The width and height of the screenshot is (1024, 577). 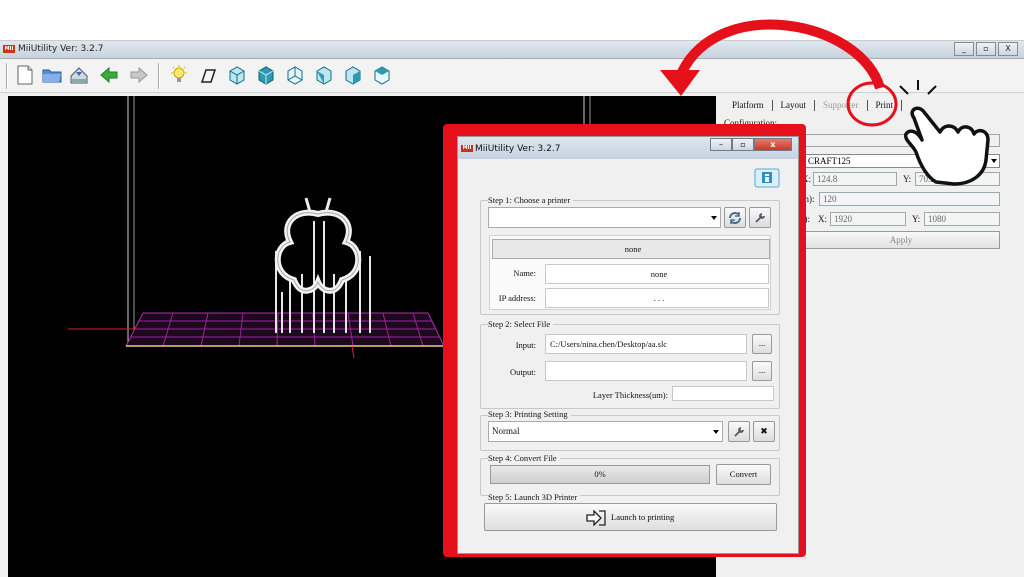 What do you see at coordinates (631, 249) in the screenshot?
I see `printer-status: none` at bounding box center [631, 249].